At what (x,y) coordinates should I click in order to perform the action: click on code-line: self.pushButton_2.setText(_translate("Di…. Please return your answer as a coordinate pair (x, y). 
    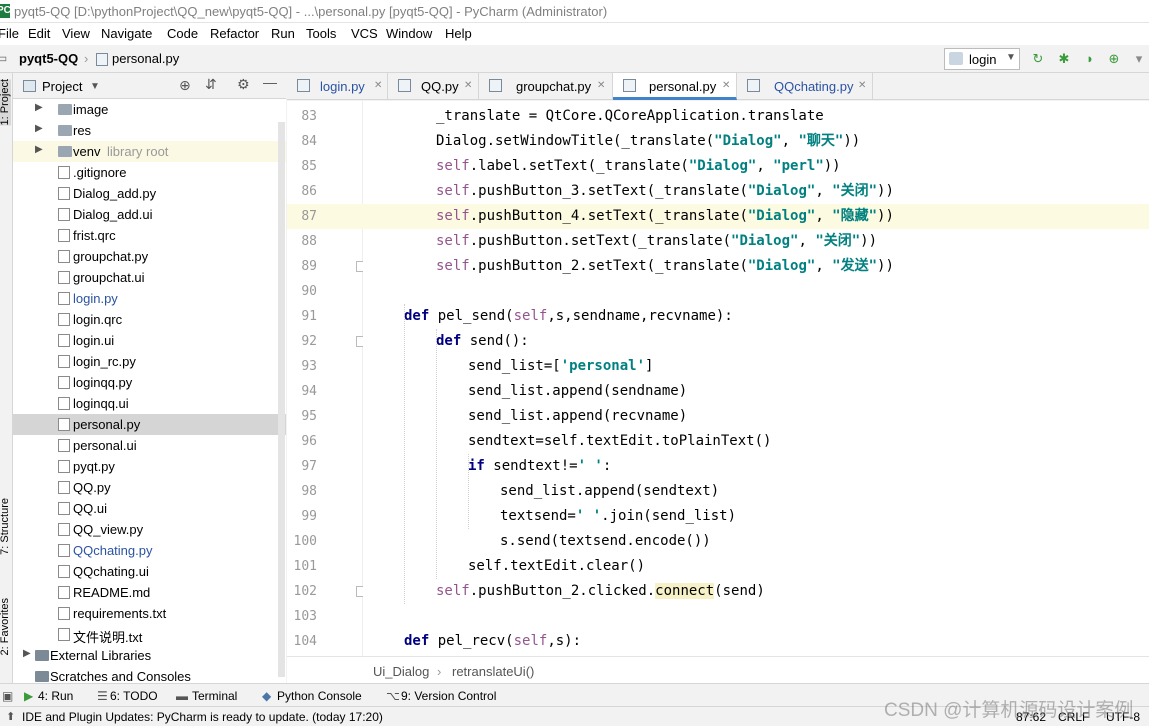
    Looking at the image, I should click on (756, 266).